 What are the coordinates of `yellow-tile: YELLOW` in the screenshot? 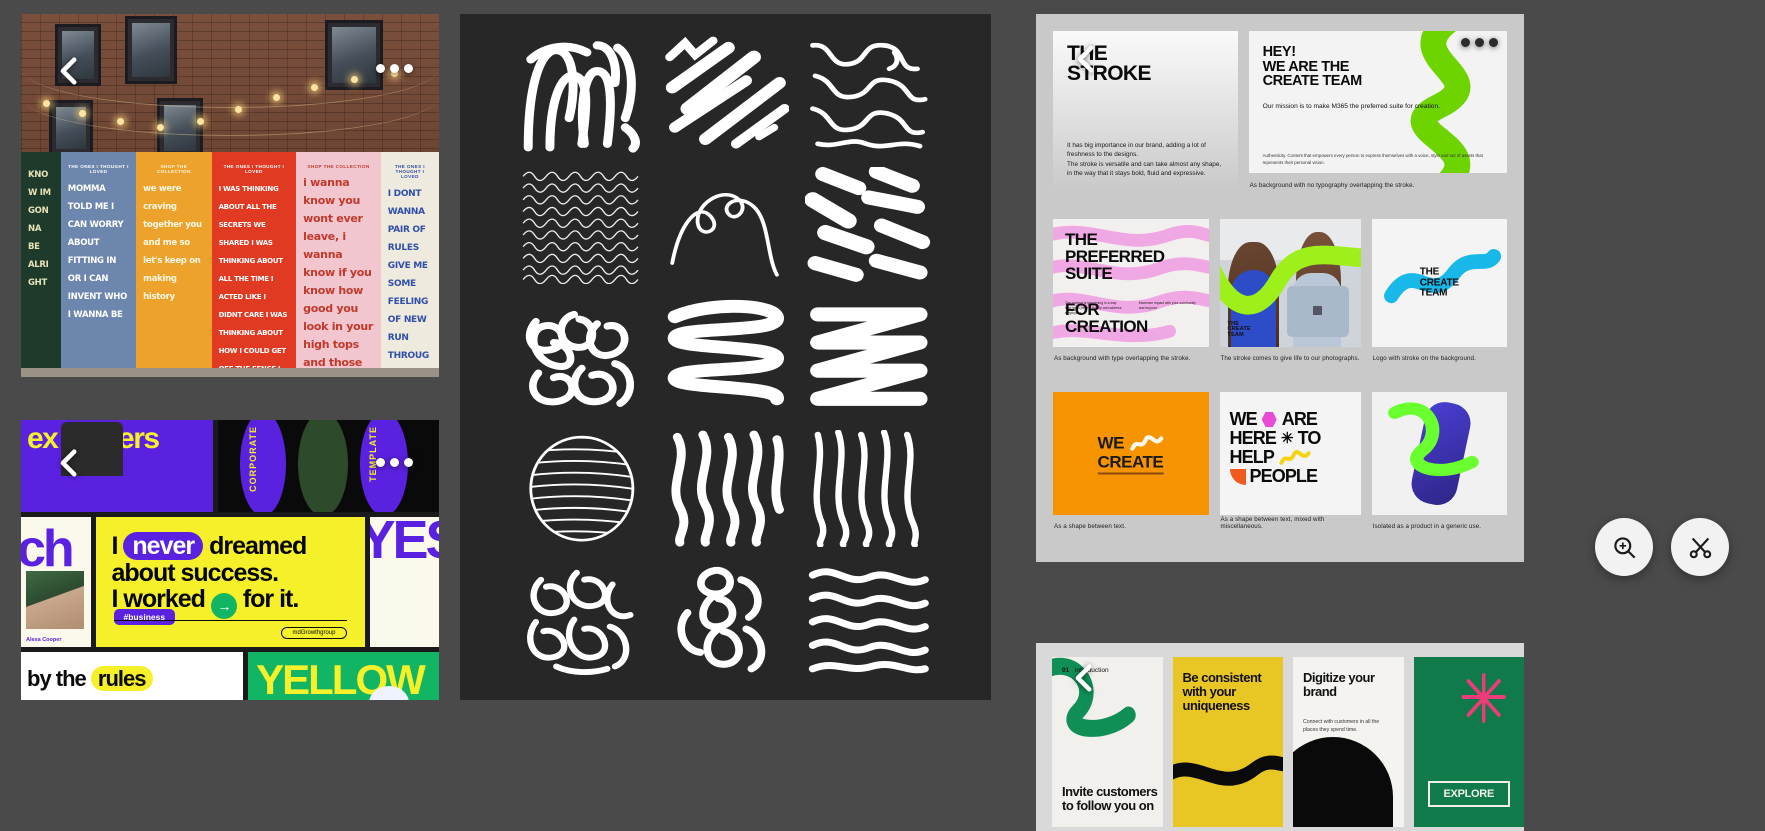 It's located at (343, 676).